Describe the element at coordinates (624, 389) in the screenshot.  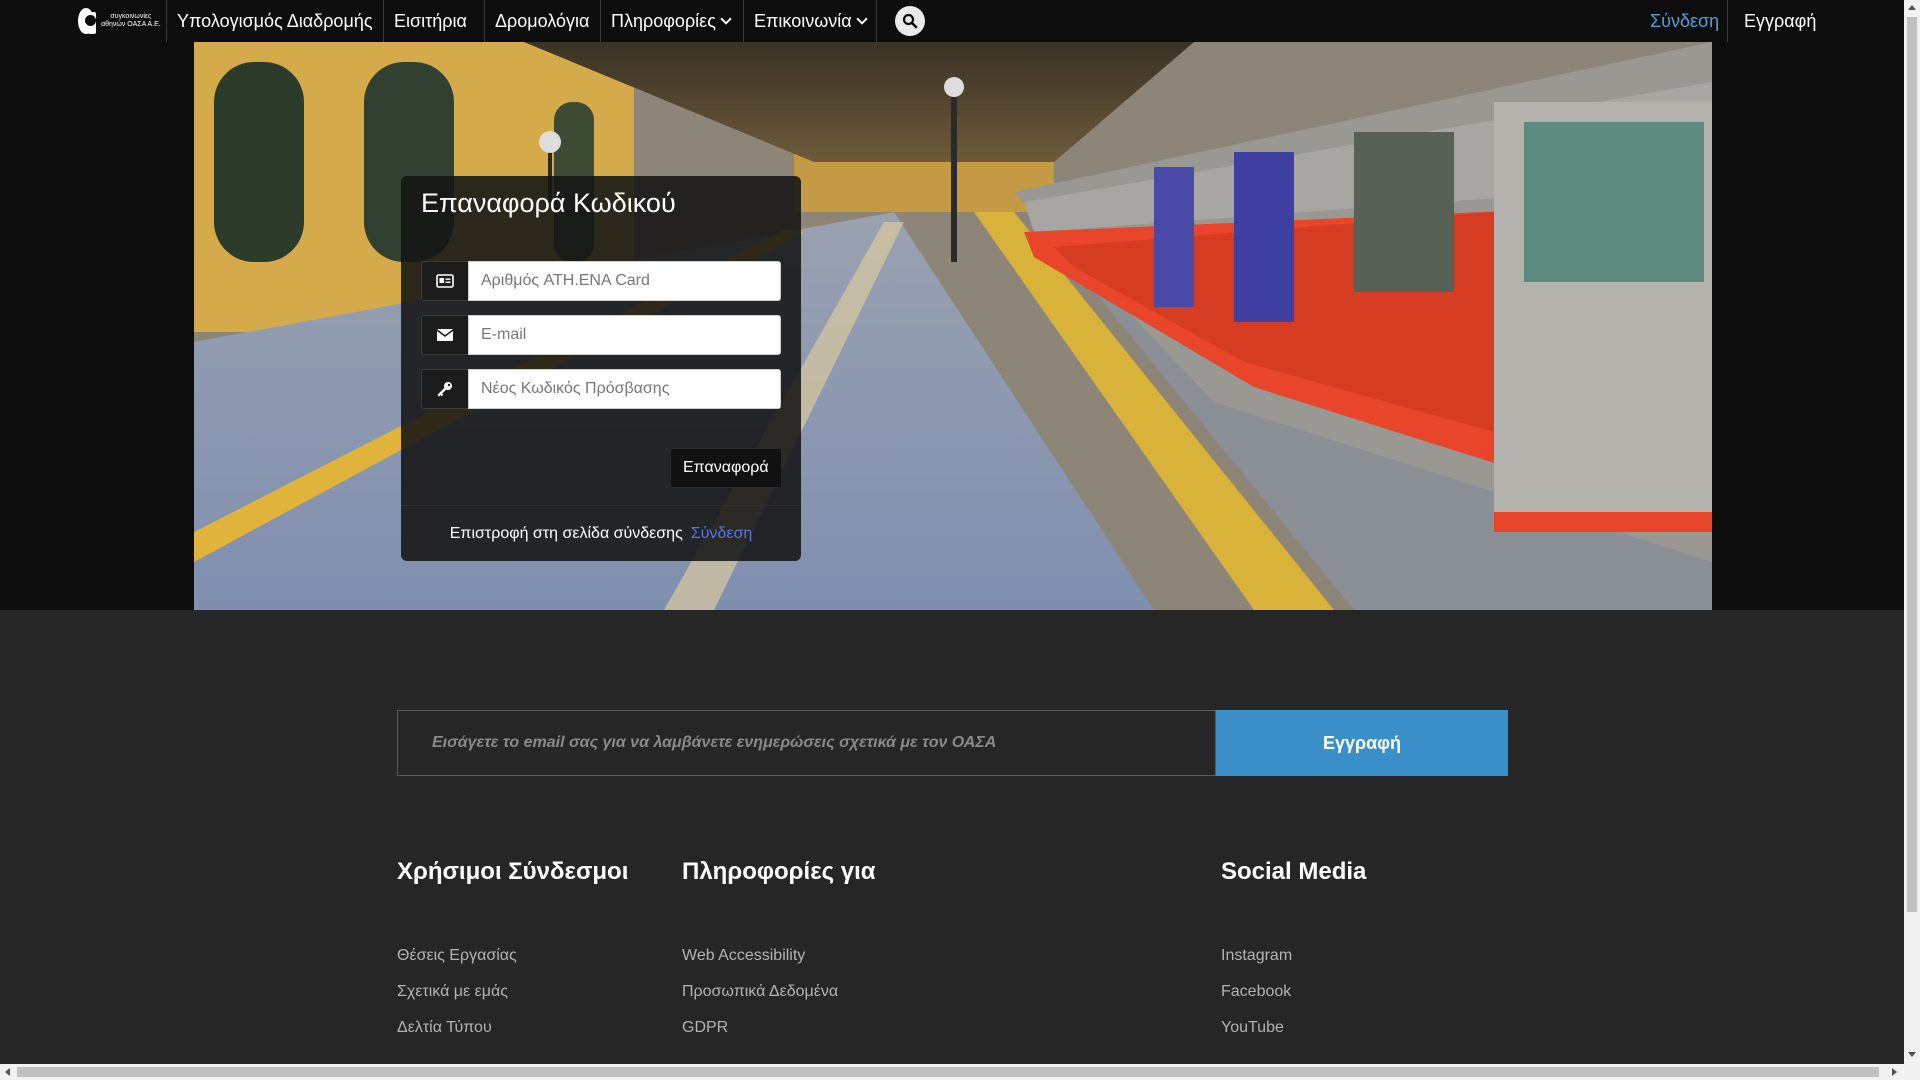
I see `new-password-input` at that location.